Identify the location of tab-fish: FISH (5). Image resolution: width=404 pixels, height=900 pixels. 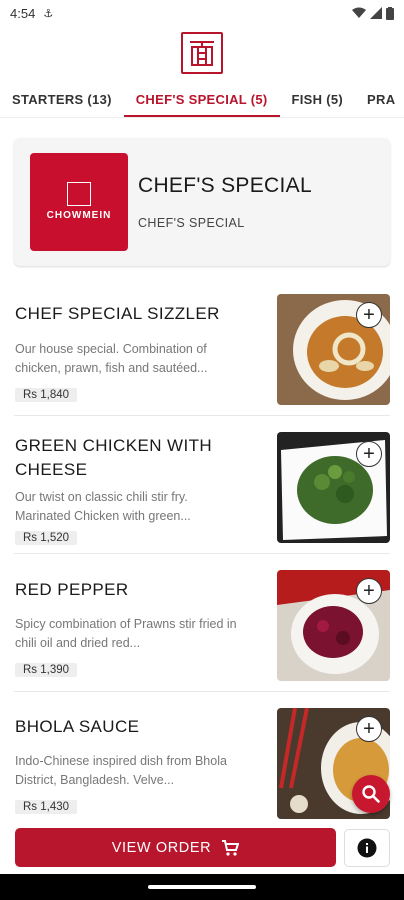
(318, 100).